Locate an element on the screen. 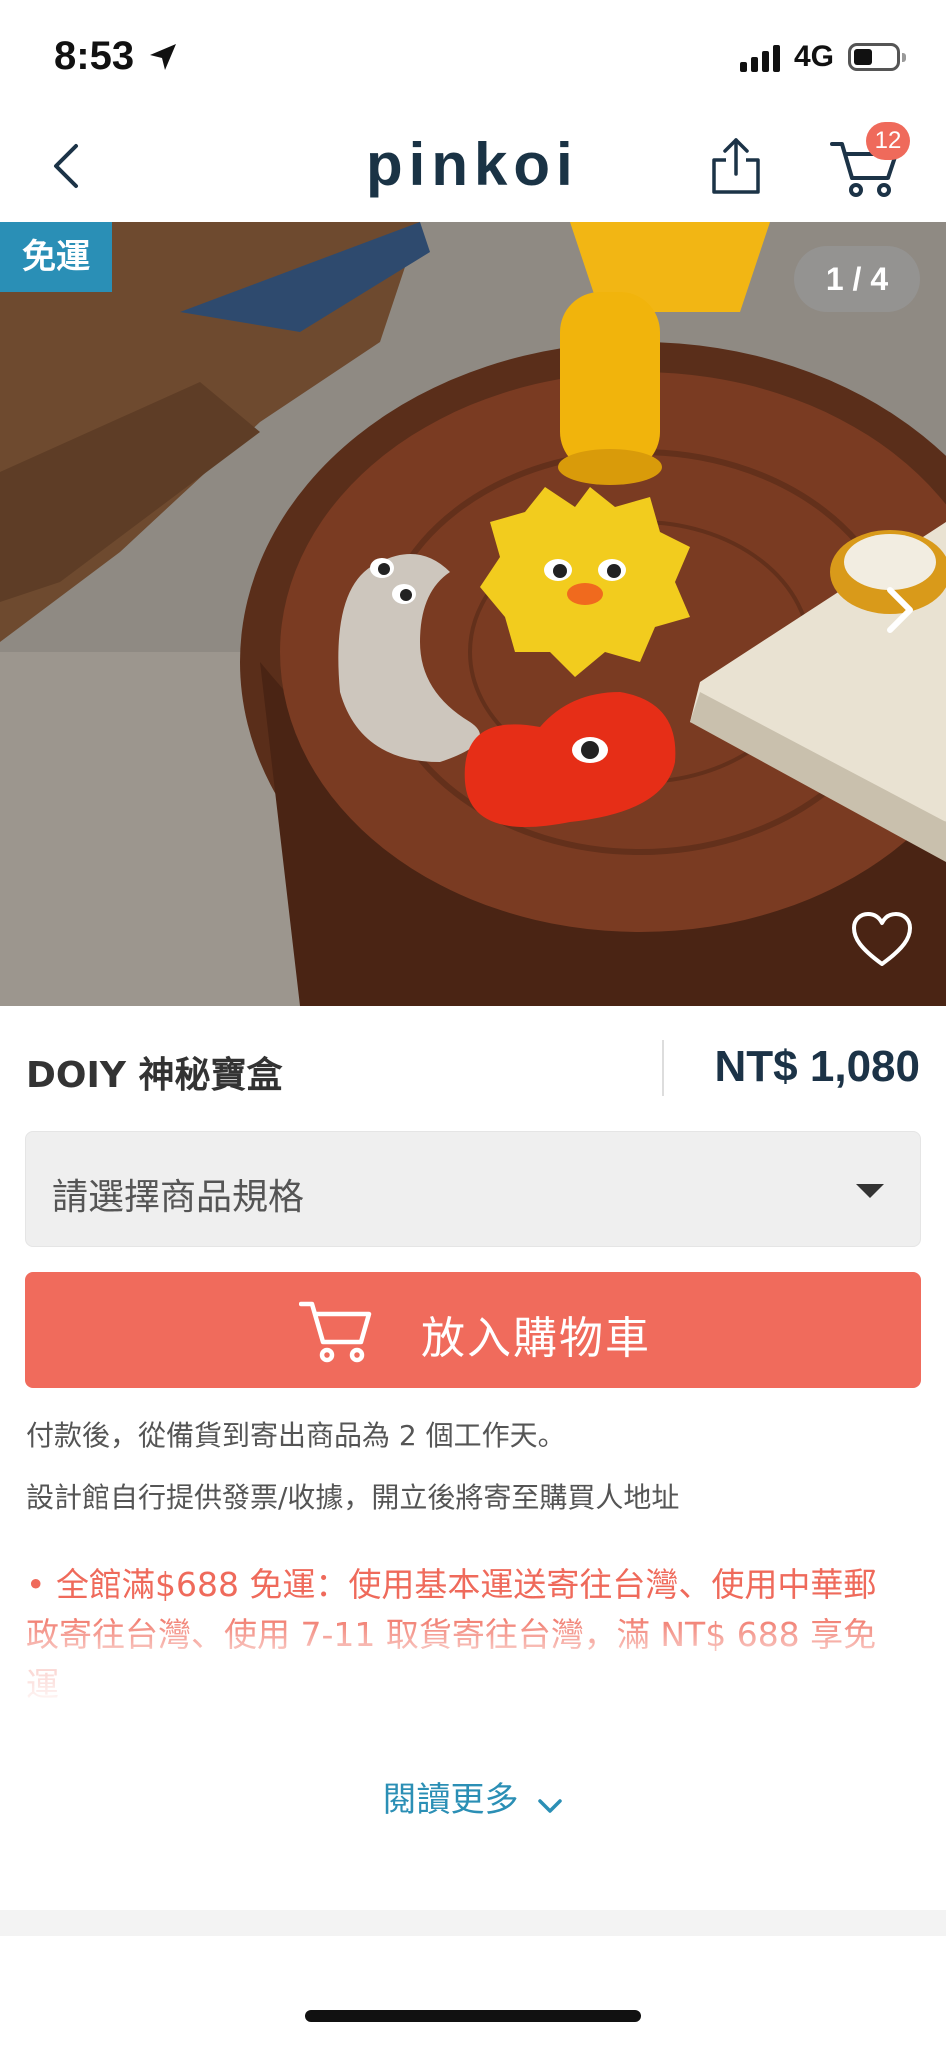  back-arrow-icon is located at coordinates (68, 166).